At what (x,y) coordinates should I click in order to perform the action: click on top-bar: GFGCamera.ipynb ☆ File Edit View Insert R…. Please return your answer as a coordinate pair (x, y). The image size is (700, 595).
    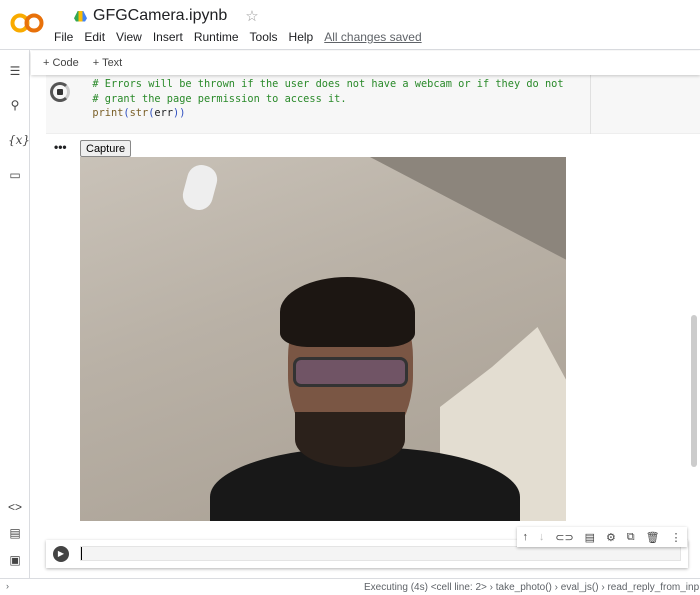
    Looking at the image, I should click on (350, 25).